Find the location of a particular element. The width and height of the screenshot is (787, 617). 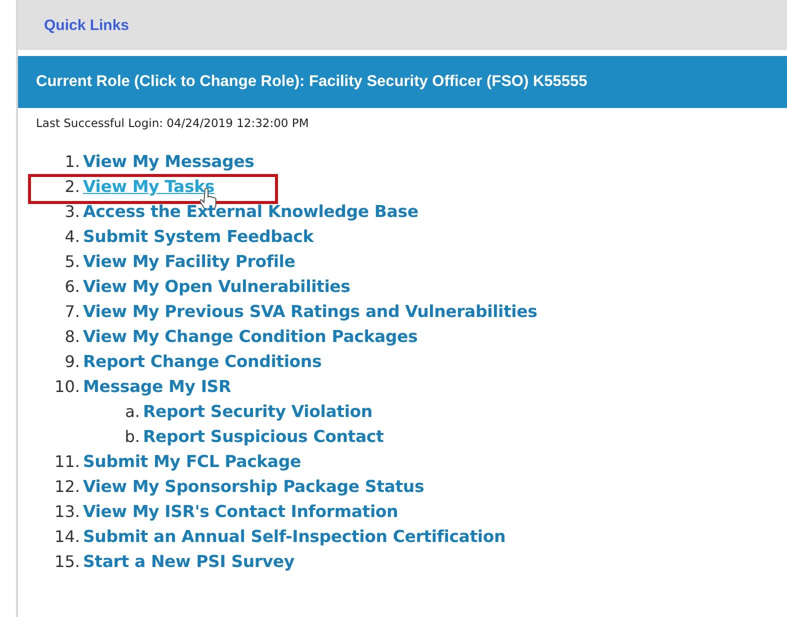

list-number: 7. is located at coordinates (72, 311).